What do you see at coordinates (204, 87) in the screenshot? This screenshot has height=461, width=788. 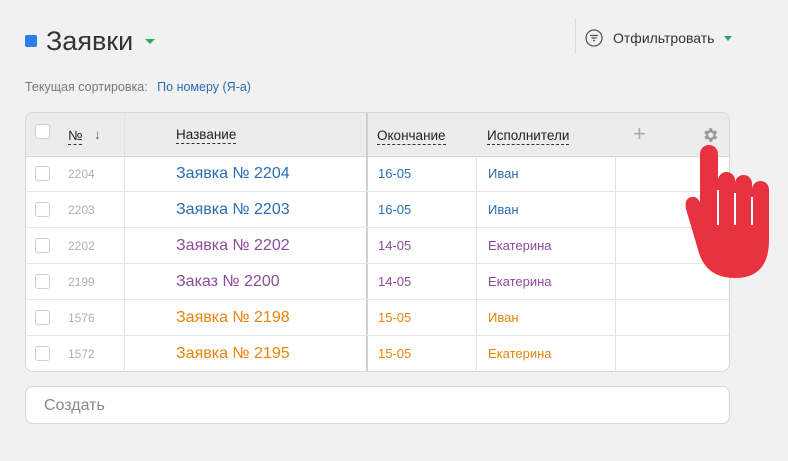 I see `sort-link: По номеру (Я-а)` at bounding box center [204, 87].